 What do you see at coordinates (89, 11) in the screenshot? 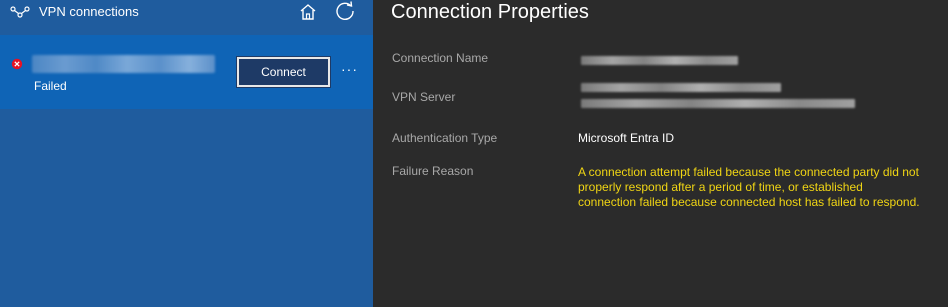
I see `sidebar-title: VPN connections` at bounding box center [89, 11].